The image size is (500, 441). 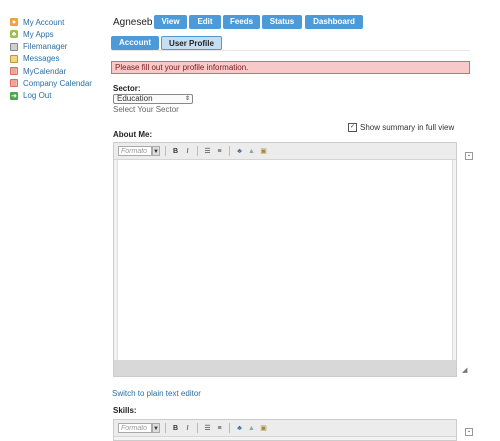 What do you see at coordinates (290, 50) in the screenshot?
I see `subtab-divider` at bounding box center [290, 50].